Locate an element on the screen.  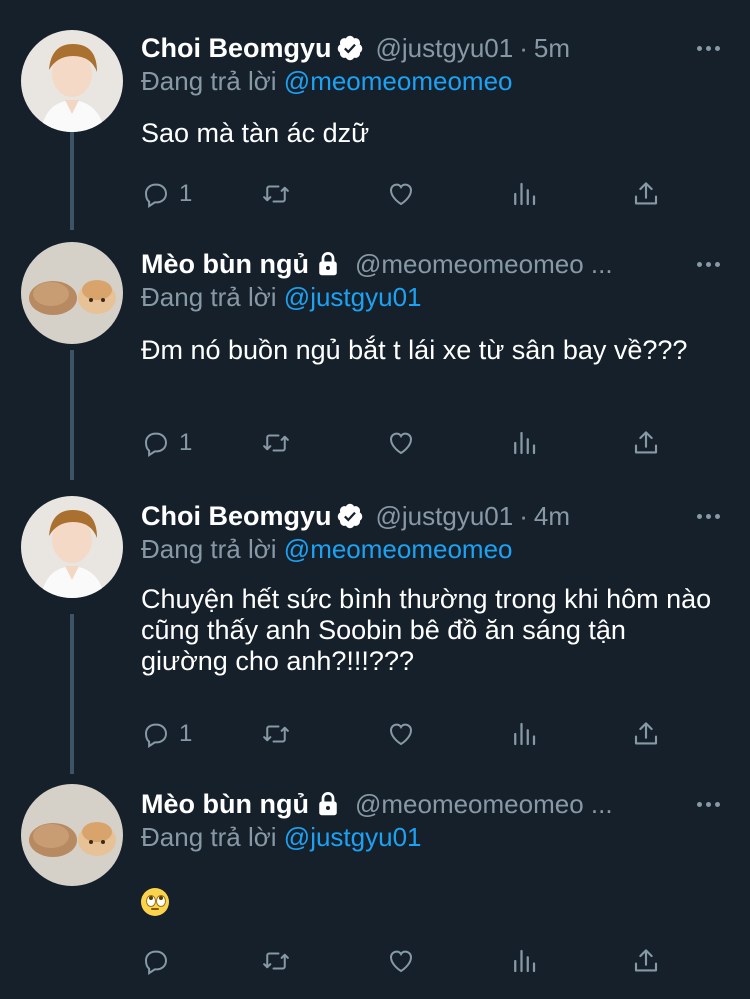
timestamp: 5m is located at coordinates (552, 48).